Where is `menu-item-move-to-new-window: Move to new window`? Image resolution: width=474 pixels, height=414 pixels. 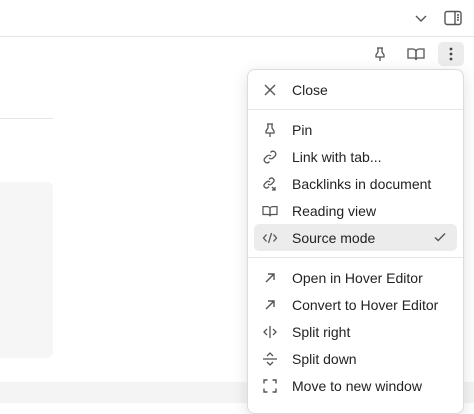 menu-item-move-to-new-window: Move to new window is located at coordinates (355, 385).